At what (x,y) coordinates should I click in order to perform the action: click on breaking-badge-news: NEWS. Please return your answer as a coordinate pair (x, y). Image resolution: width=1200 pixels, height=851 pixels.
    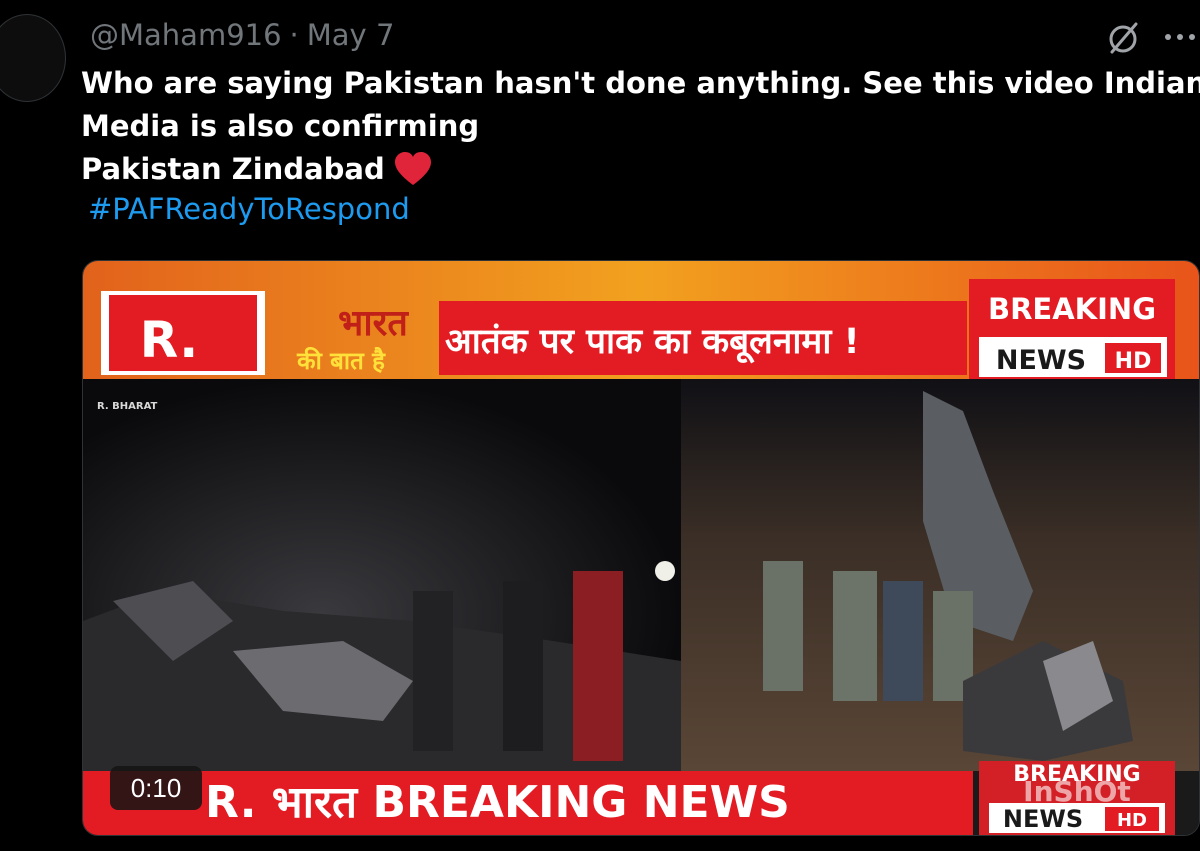
    Looking at the image, I should click on (1041, 360).